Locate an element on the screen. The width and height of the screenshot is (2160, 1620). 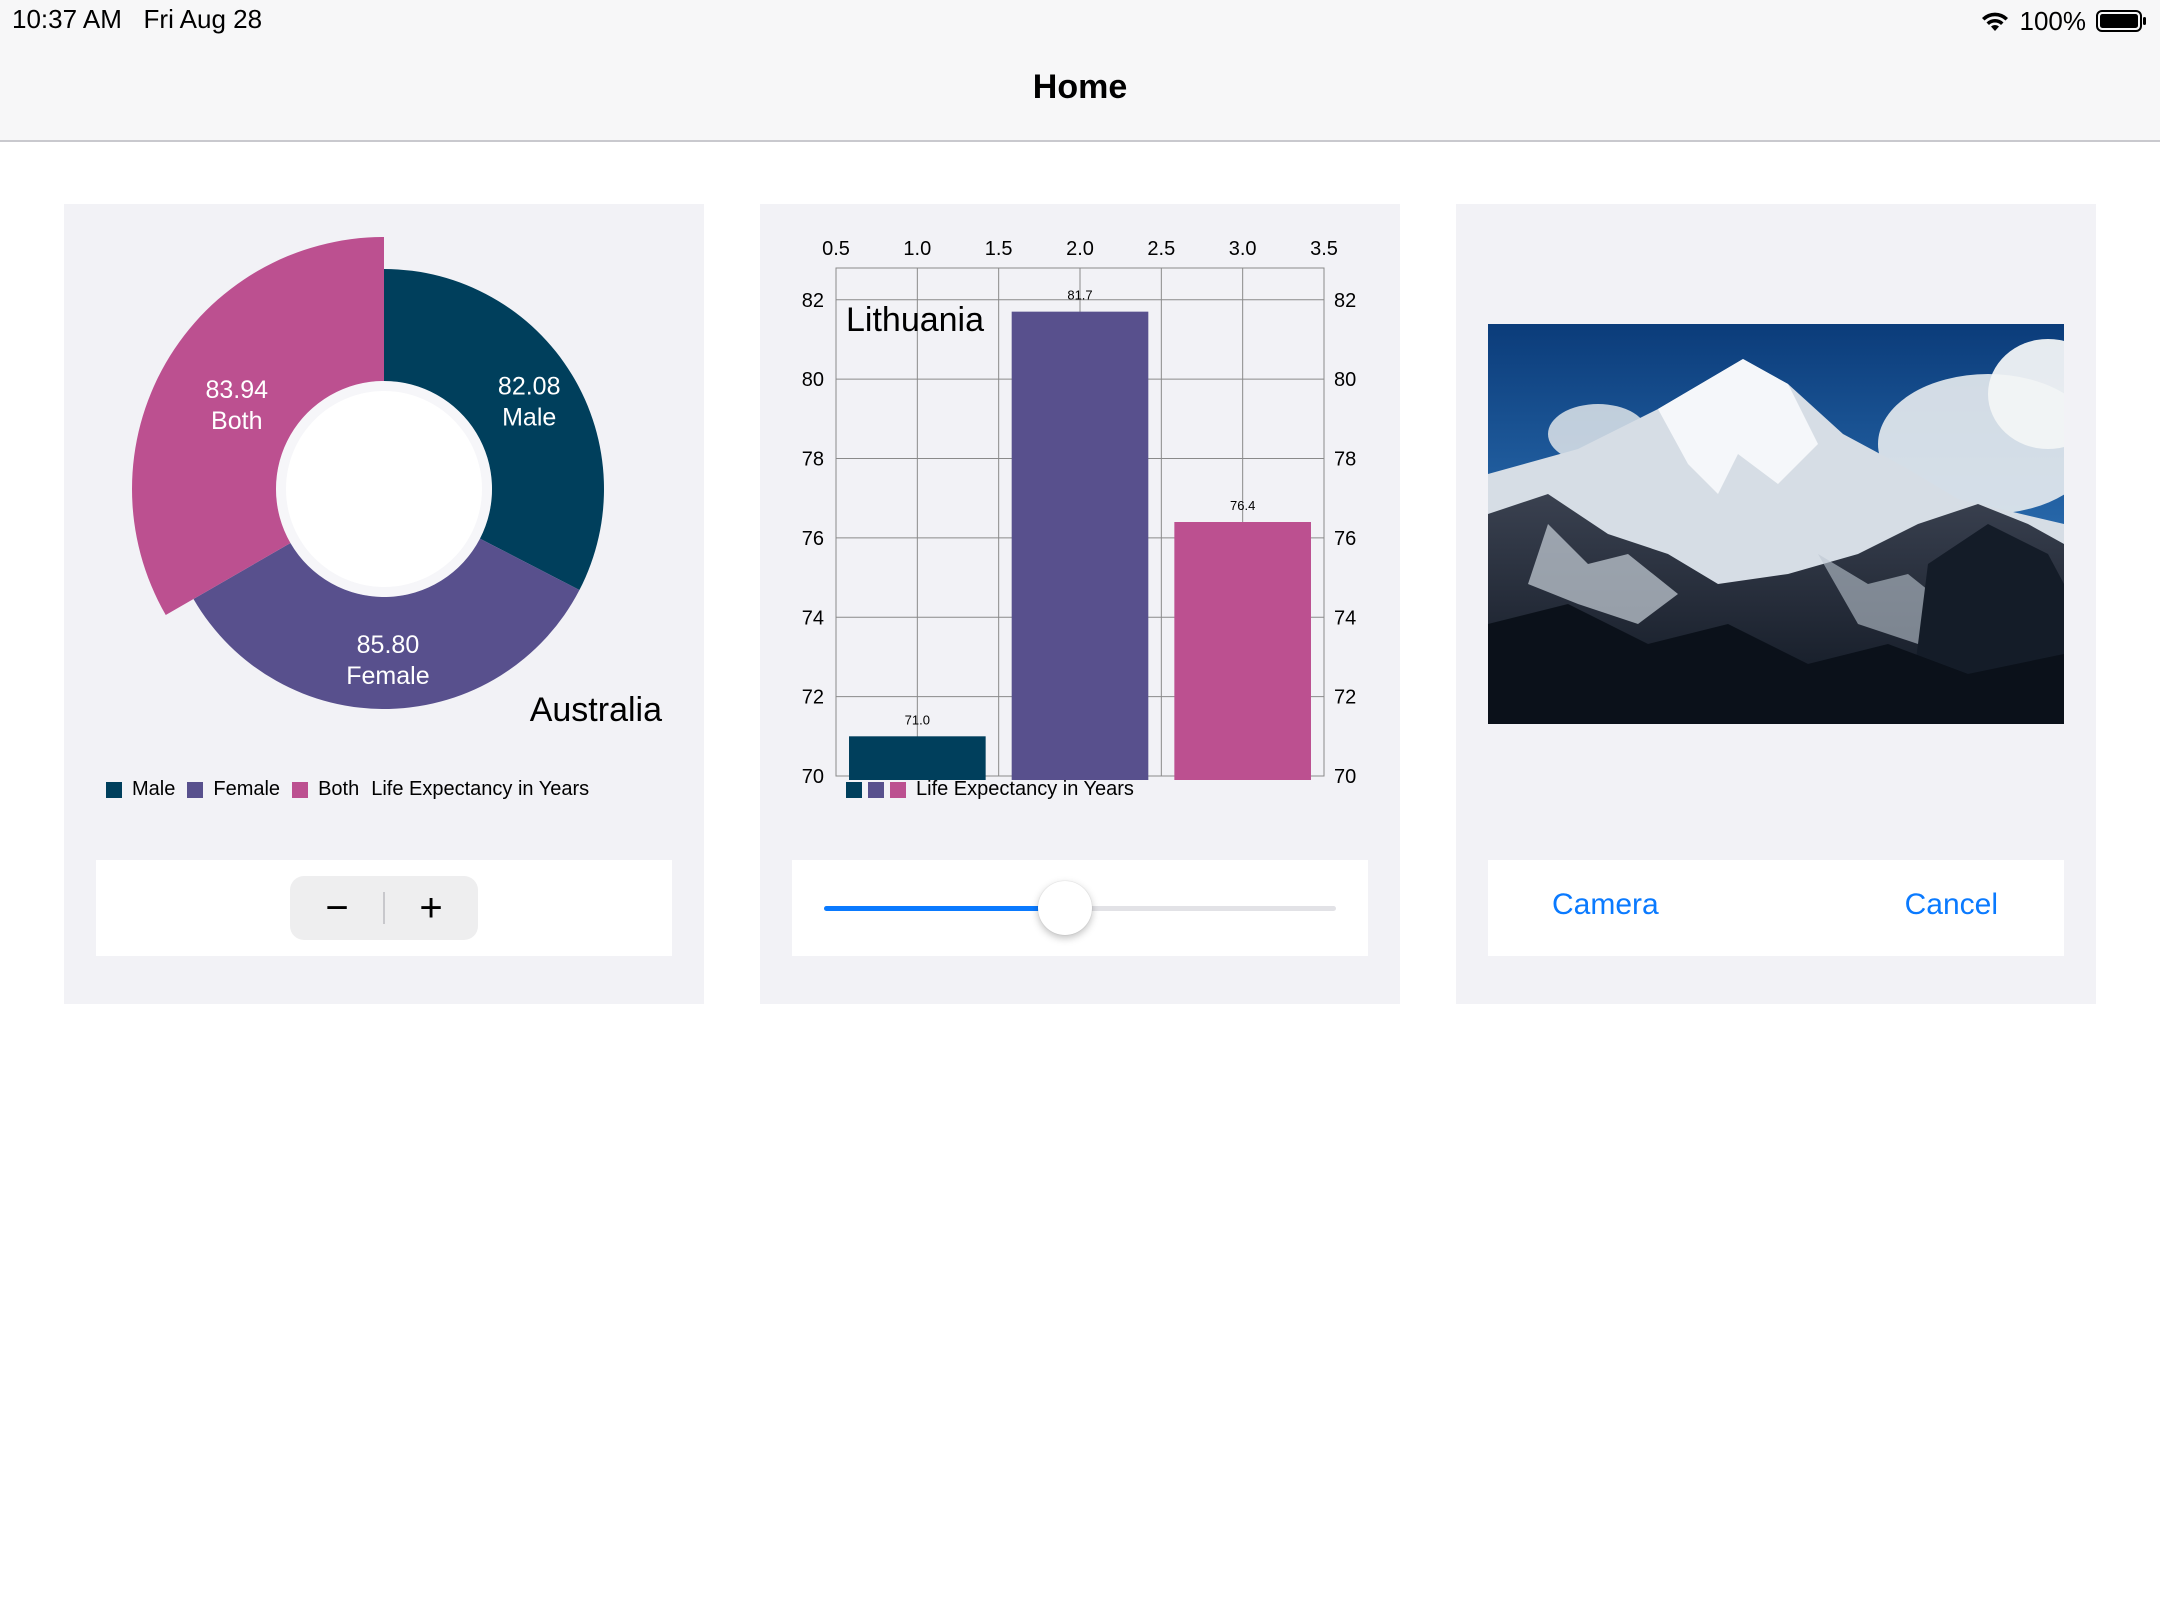
bar-chart-title: Lithuania is located at coordinates (915, 320).